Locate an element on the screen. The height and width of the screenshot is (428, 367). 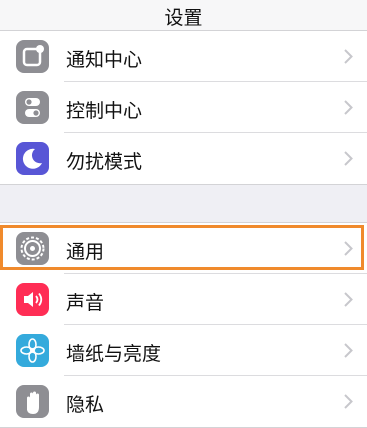
settings-item-label: 通用 is located at coordinates (85, 252).